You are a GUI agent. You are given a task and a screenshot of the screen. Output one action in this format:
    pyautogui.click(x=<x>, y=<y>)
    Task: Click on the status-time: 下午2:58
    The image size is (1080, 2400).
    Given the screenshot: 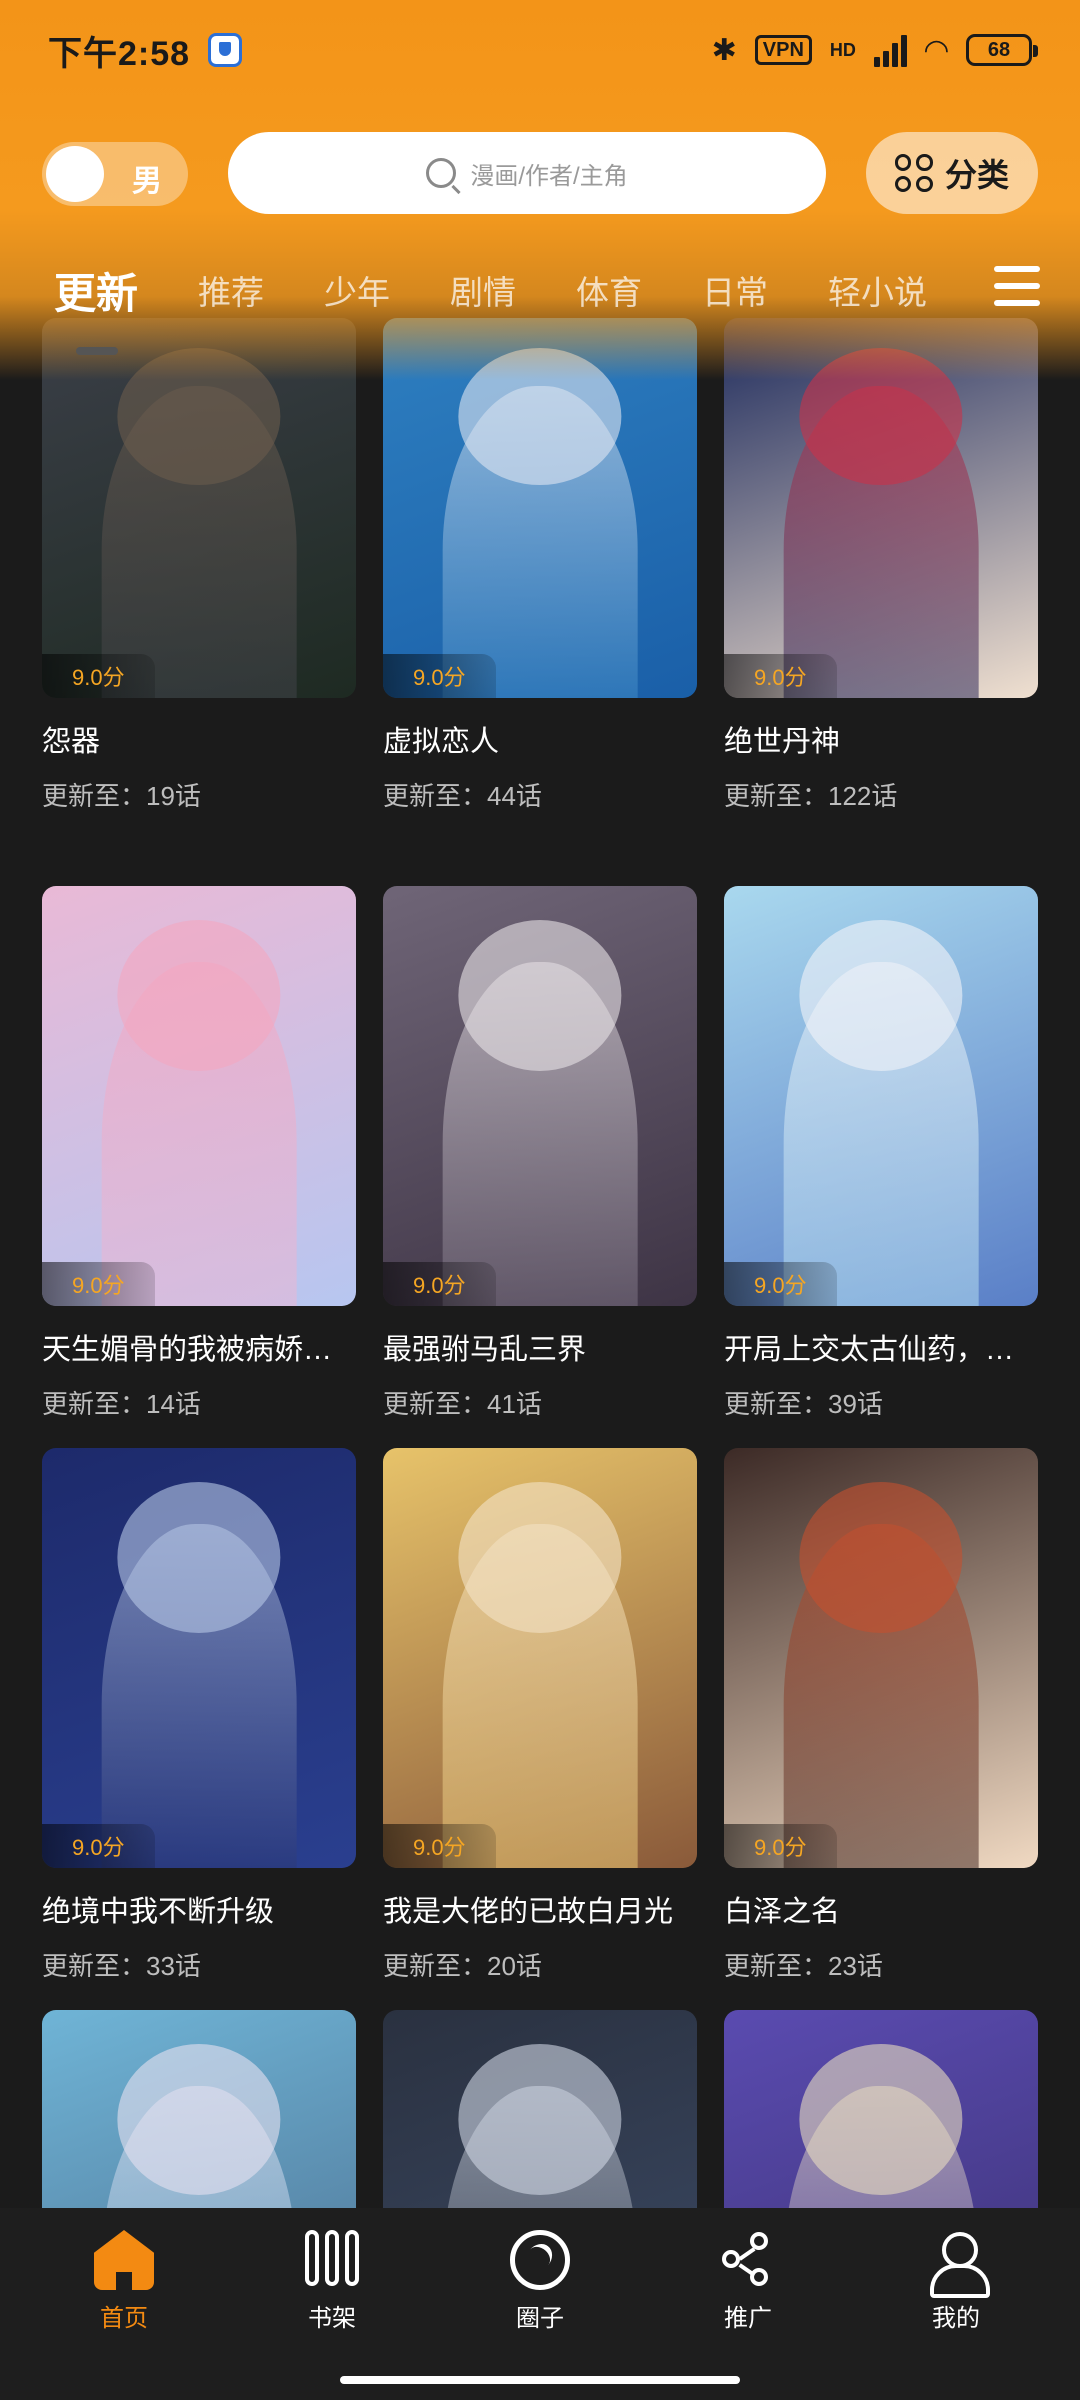 What is the action you would take?
    pyautogui.click(x=119, y=53)
    